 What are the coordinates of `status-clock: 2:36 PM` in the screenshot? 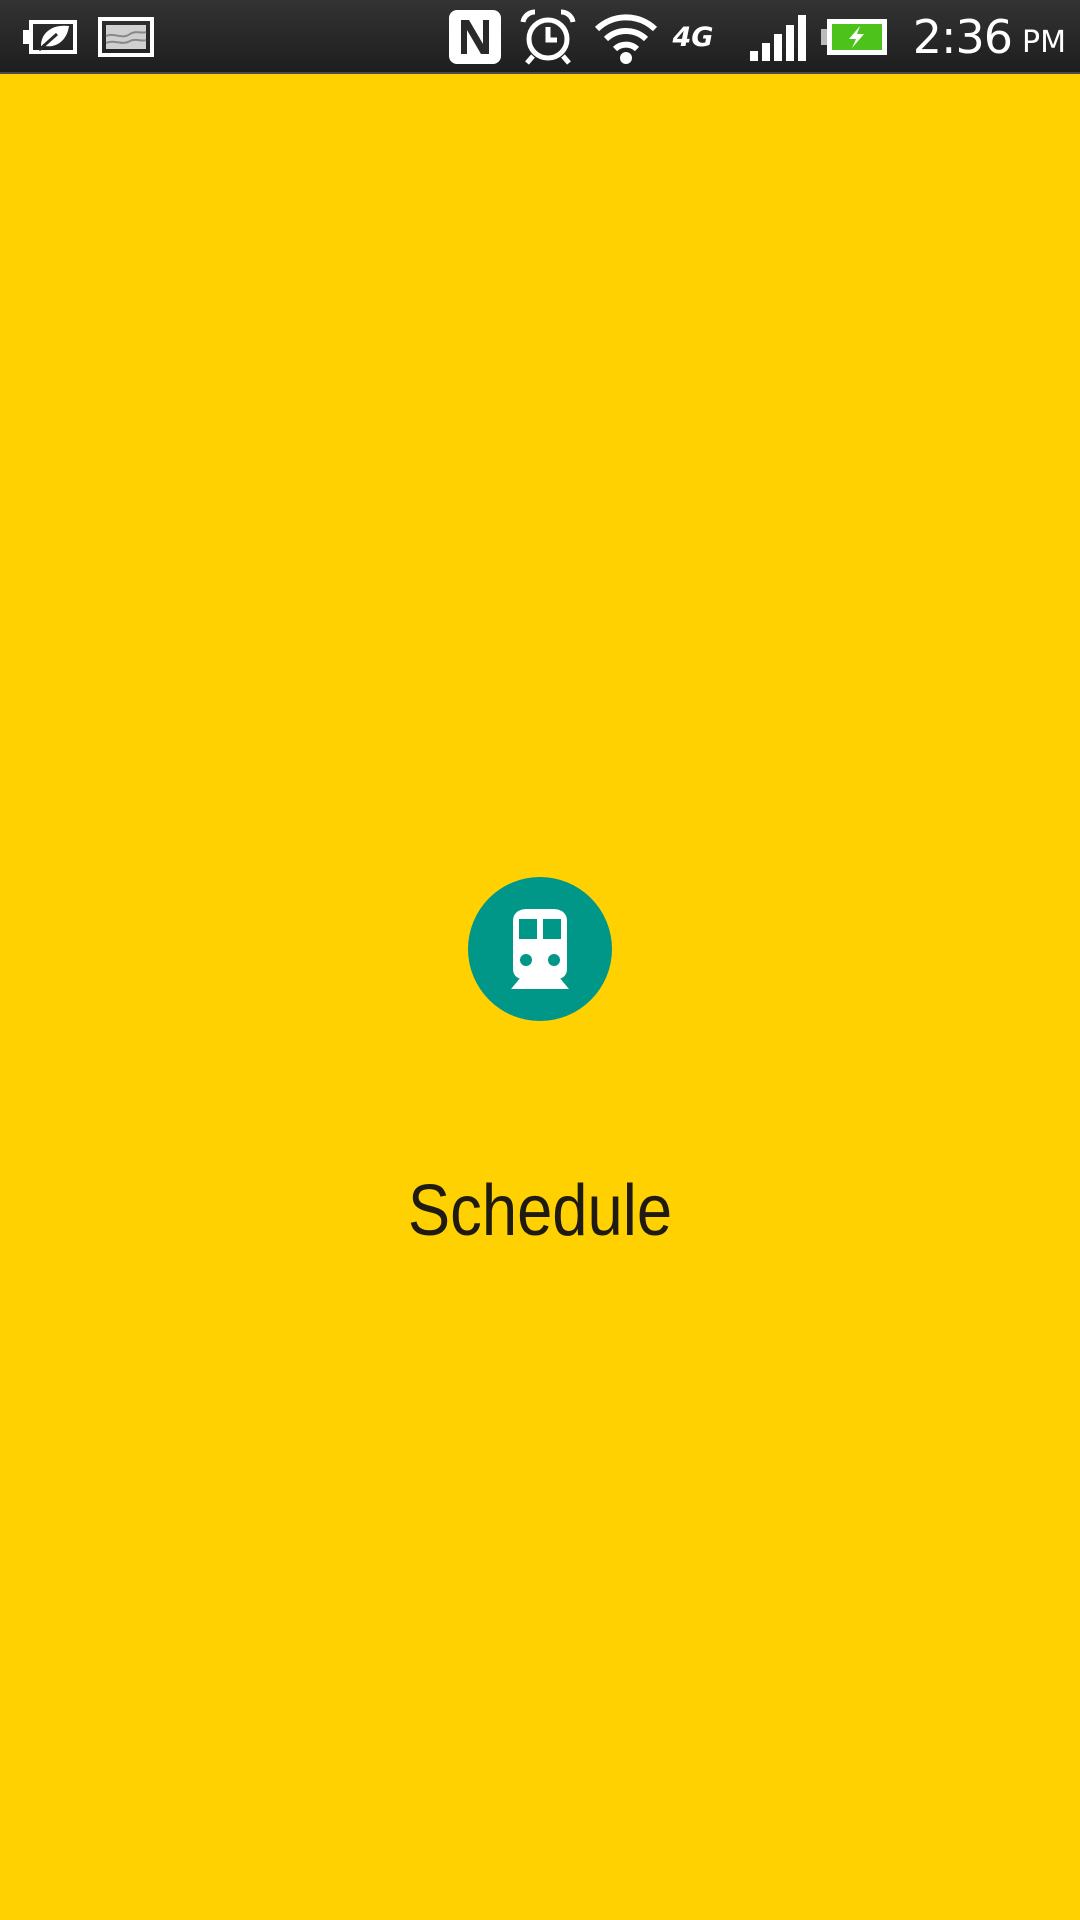 It's located at (989, 37).